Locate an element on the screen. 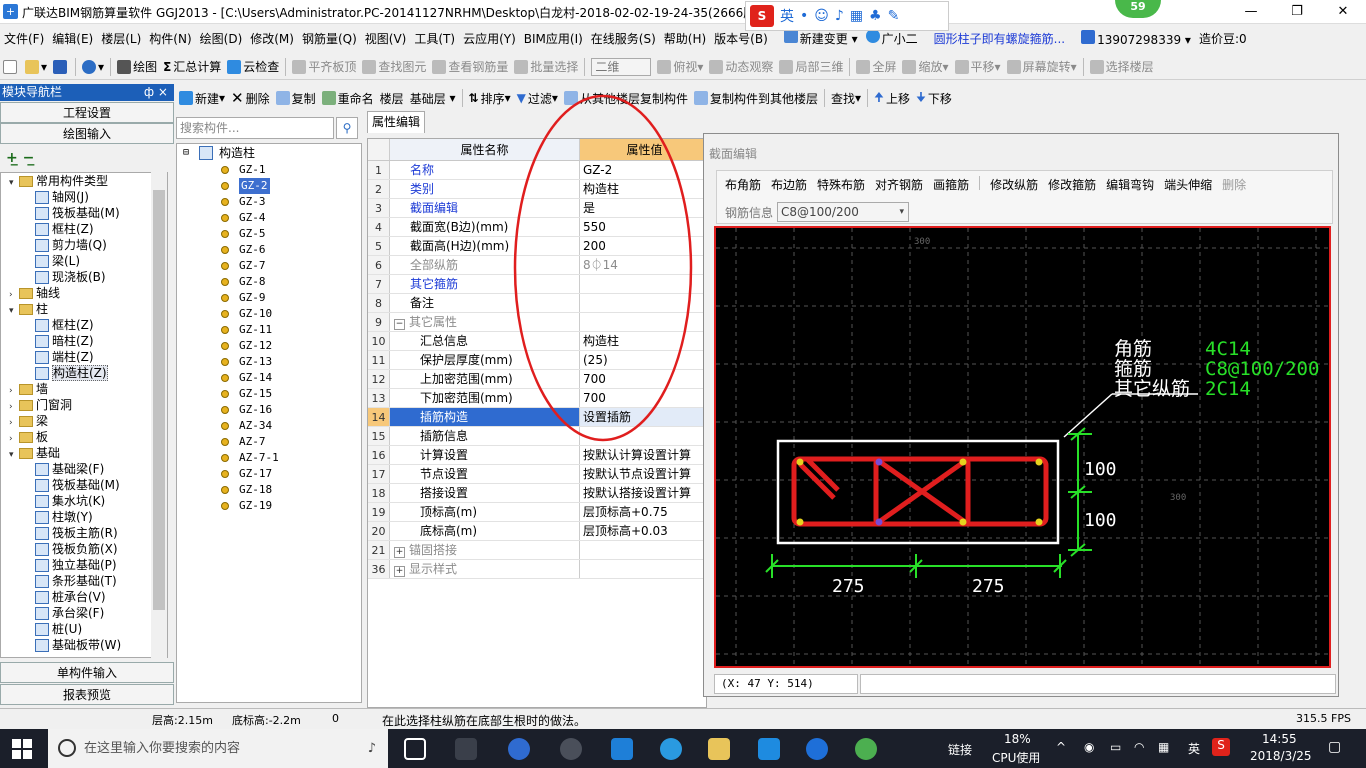 Image resolution: width=1366 pixels, height=768 pixels. property-value: 700 is located at coordinates (643, 379).